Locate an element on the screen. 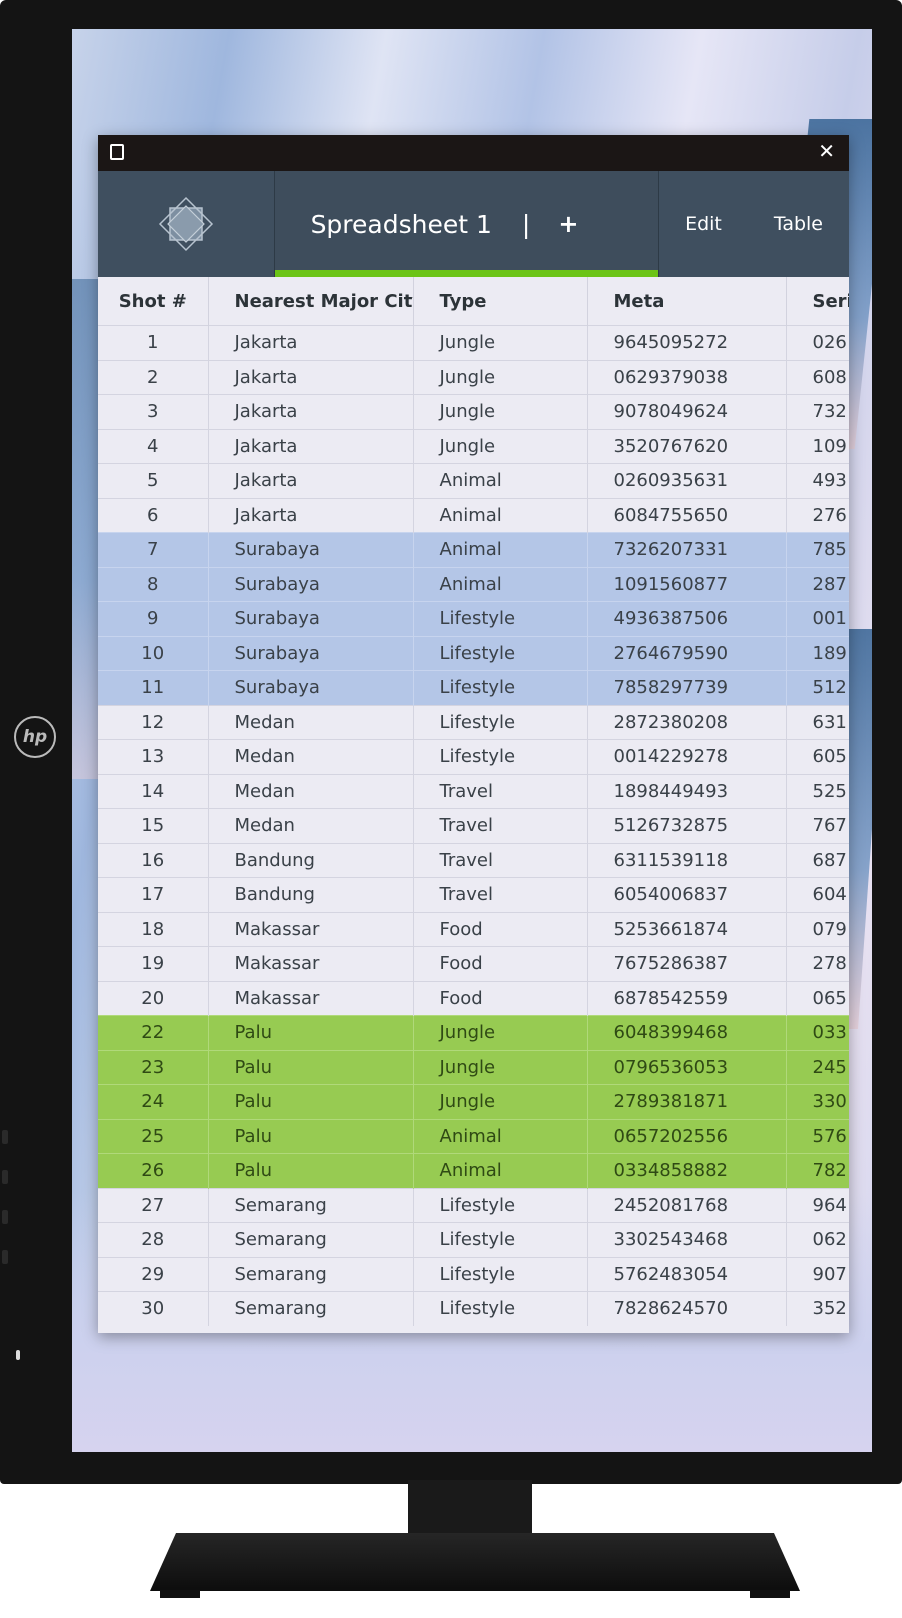 This screenshot has height=1618, width=902. table-row: 14 Medan Travel 1898449493 525 is located at coordinates (473, 791).